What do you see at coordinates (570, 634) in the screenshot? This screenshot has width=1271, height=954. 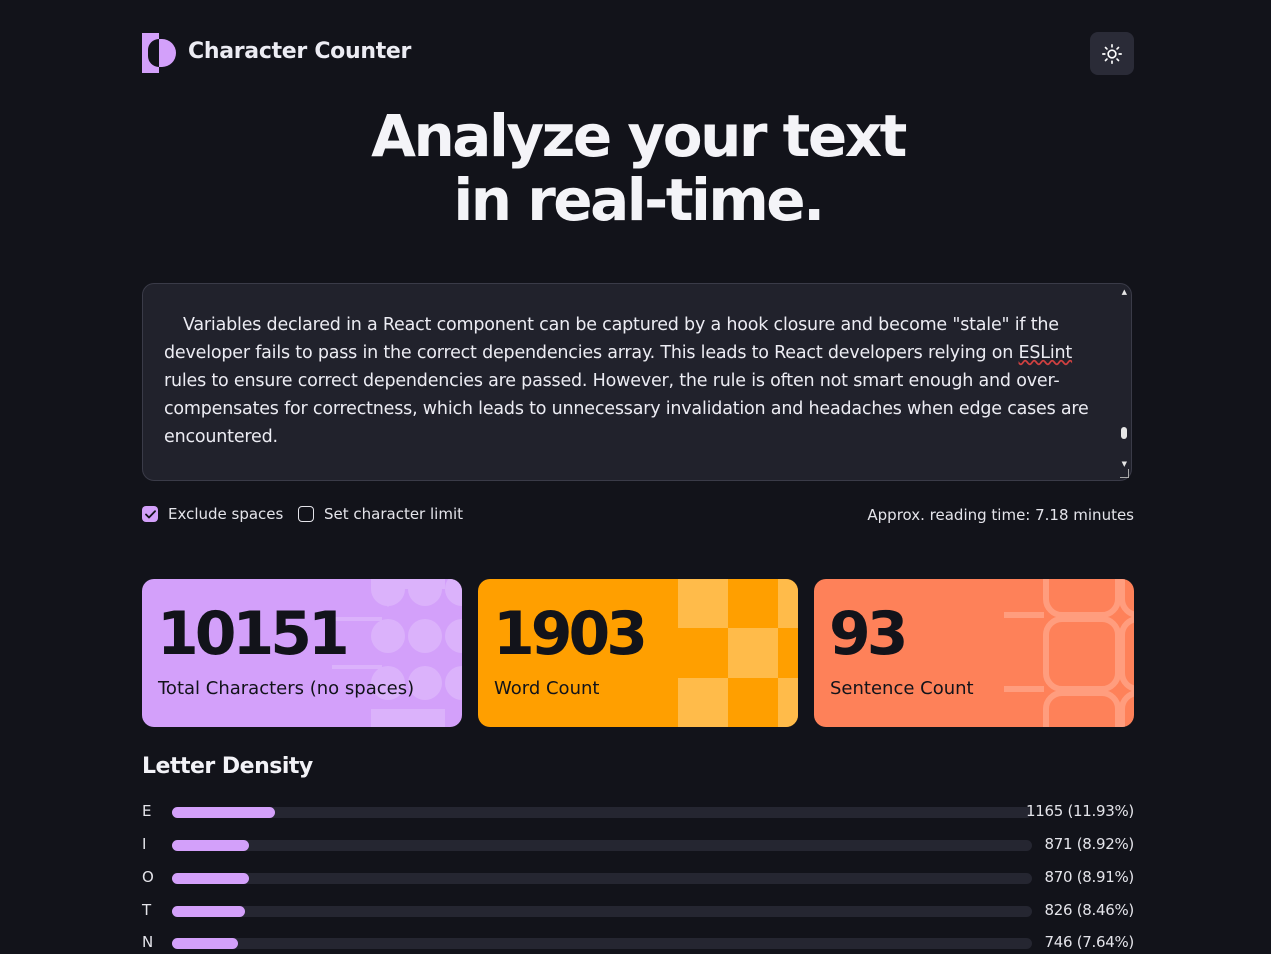 I see `stat-value: 1903` at bounding box center [570, 634].